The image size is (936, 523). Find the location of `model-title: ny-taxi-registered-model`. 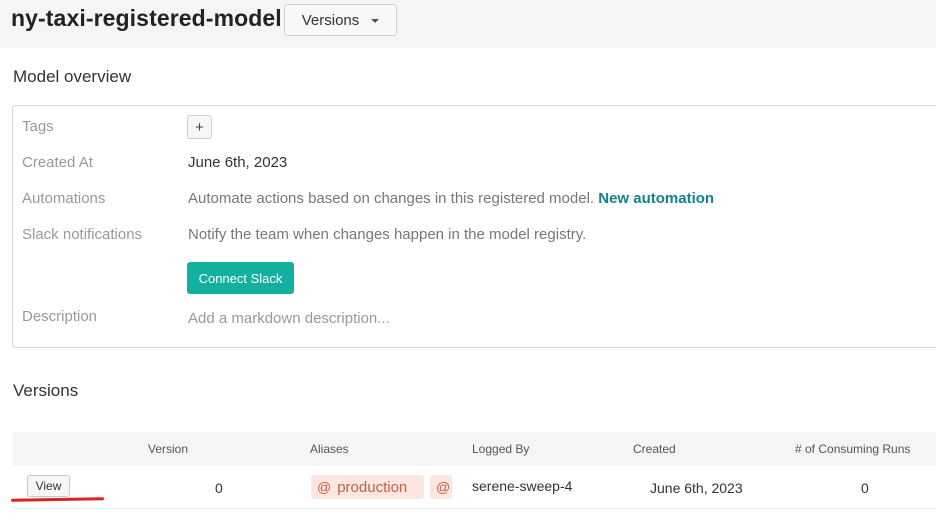

model-title: ny-taxi-registered-model is located at coordinates (146, 18).